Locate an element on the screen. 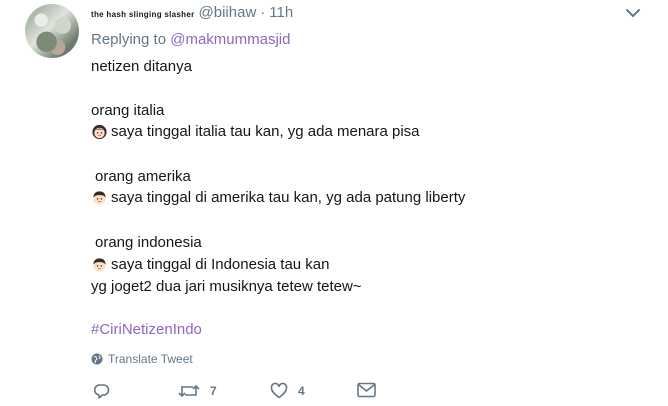  tweet-line: orang italia is located at coordinates (127, 110).